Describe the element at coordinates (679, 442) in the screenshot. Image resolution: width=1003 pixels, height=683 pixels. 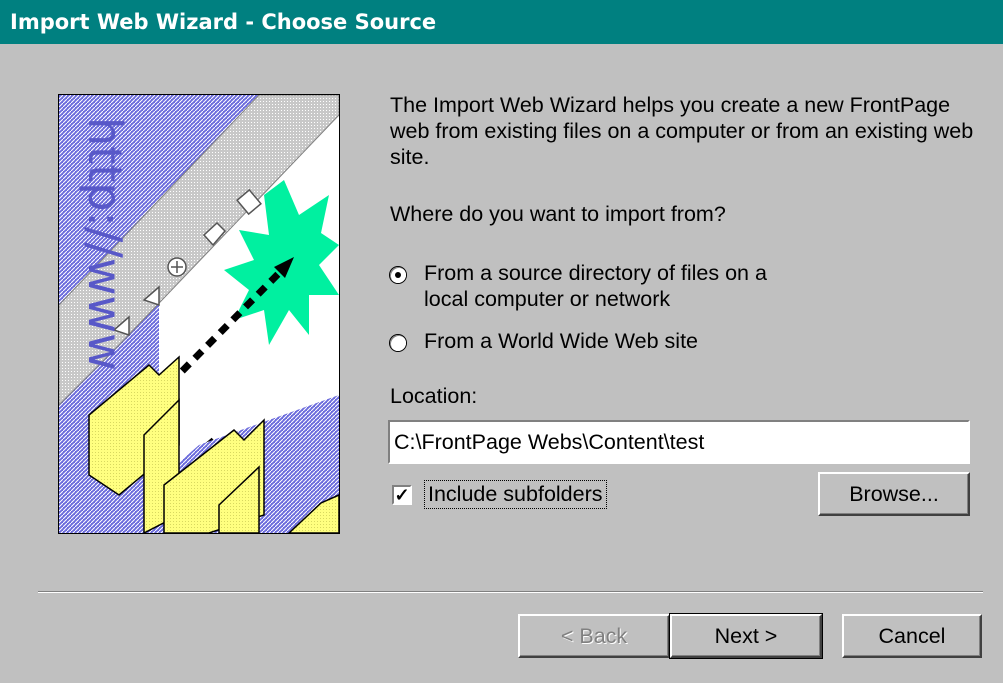
I see `location-input` at that location.